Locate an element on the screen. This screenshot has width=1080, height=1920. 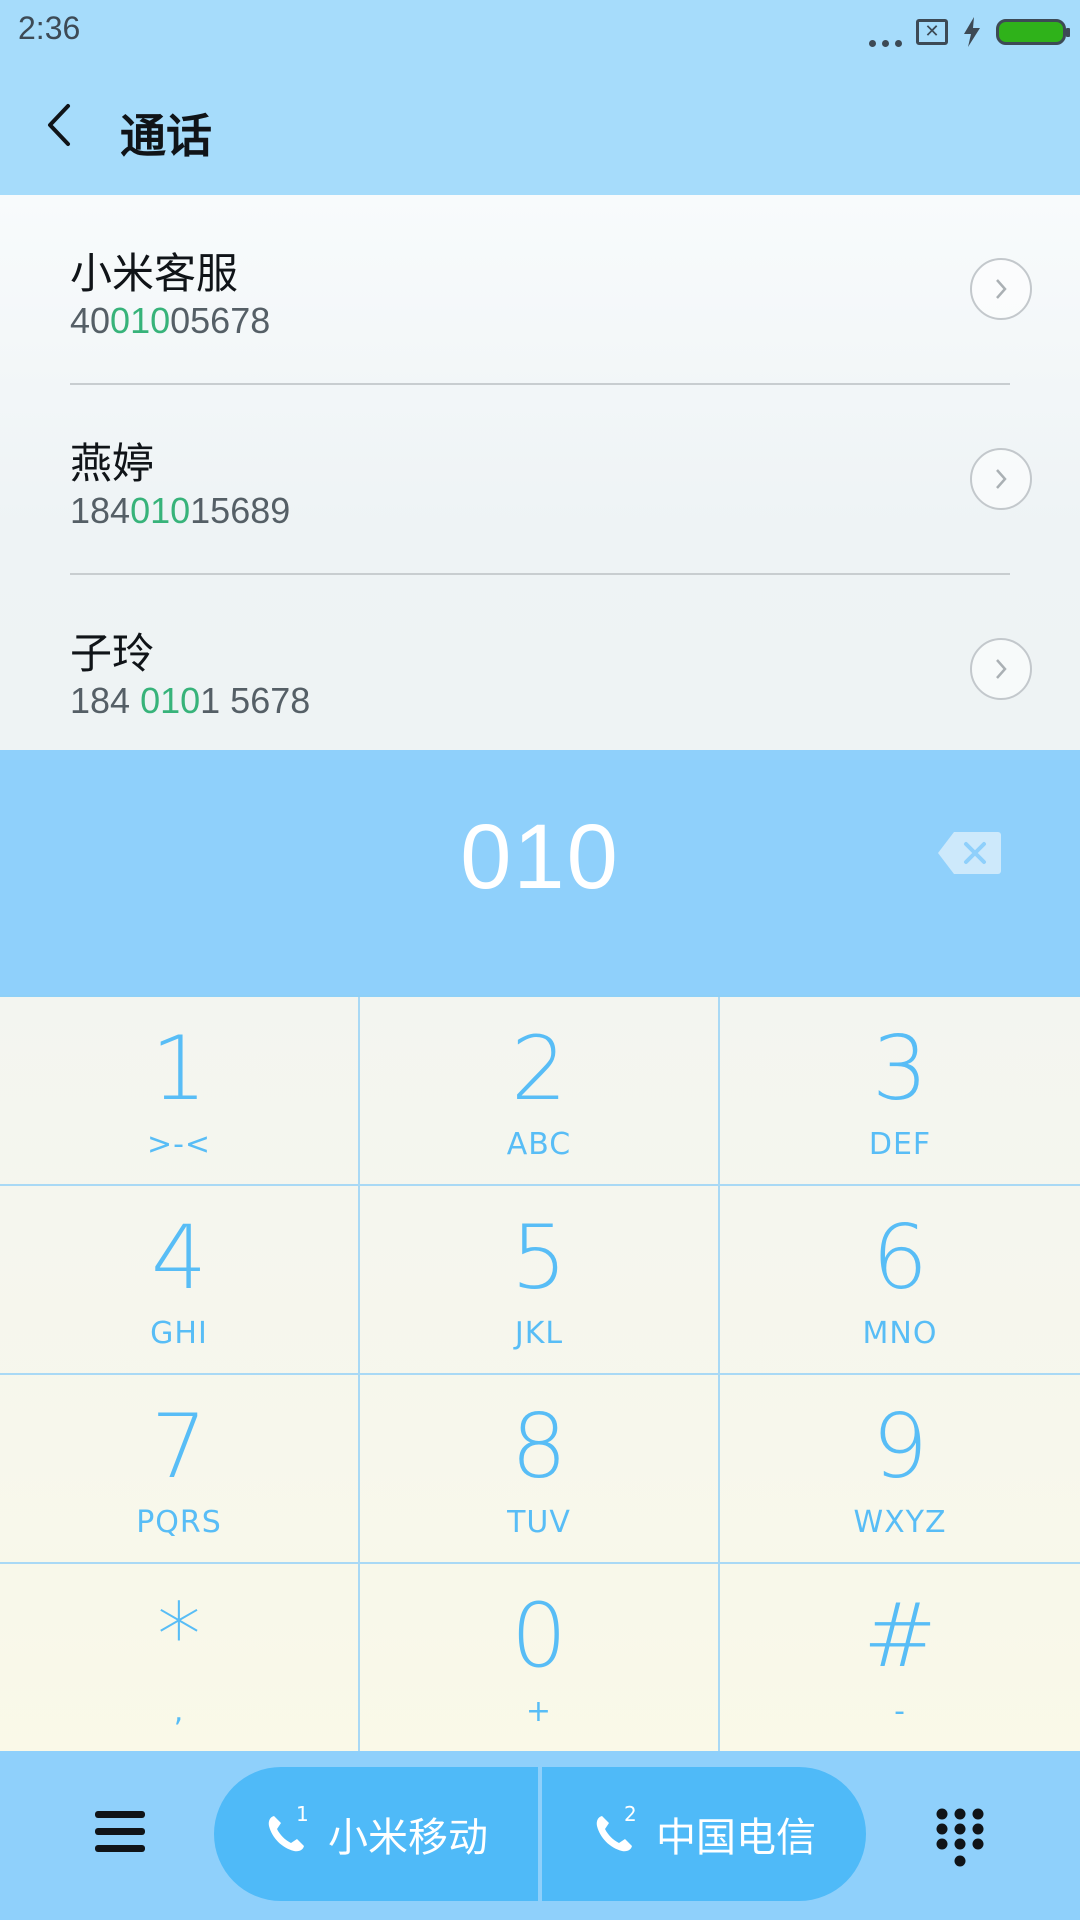
key-6: 6 MNO is located at coordinates (900, 1280).